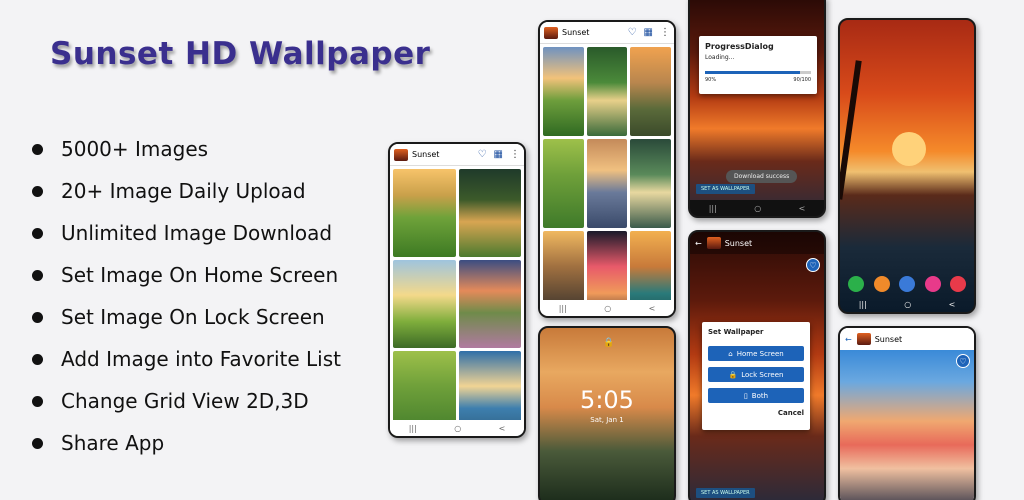 The height and width of the screenshot is (500, 1024). What do you see at coordinates (762, 176) in the screenshot?
I see `toast-message: Download success` at bounding box center [762, 176].